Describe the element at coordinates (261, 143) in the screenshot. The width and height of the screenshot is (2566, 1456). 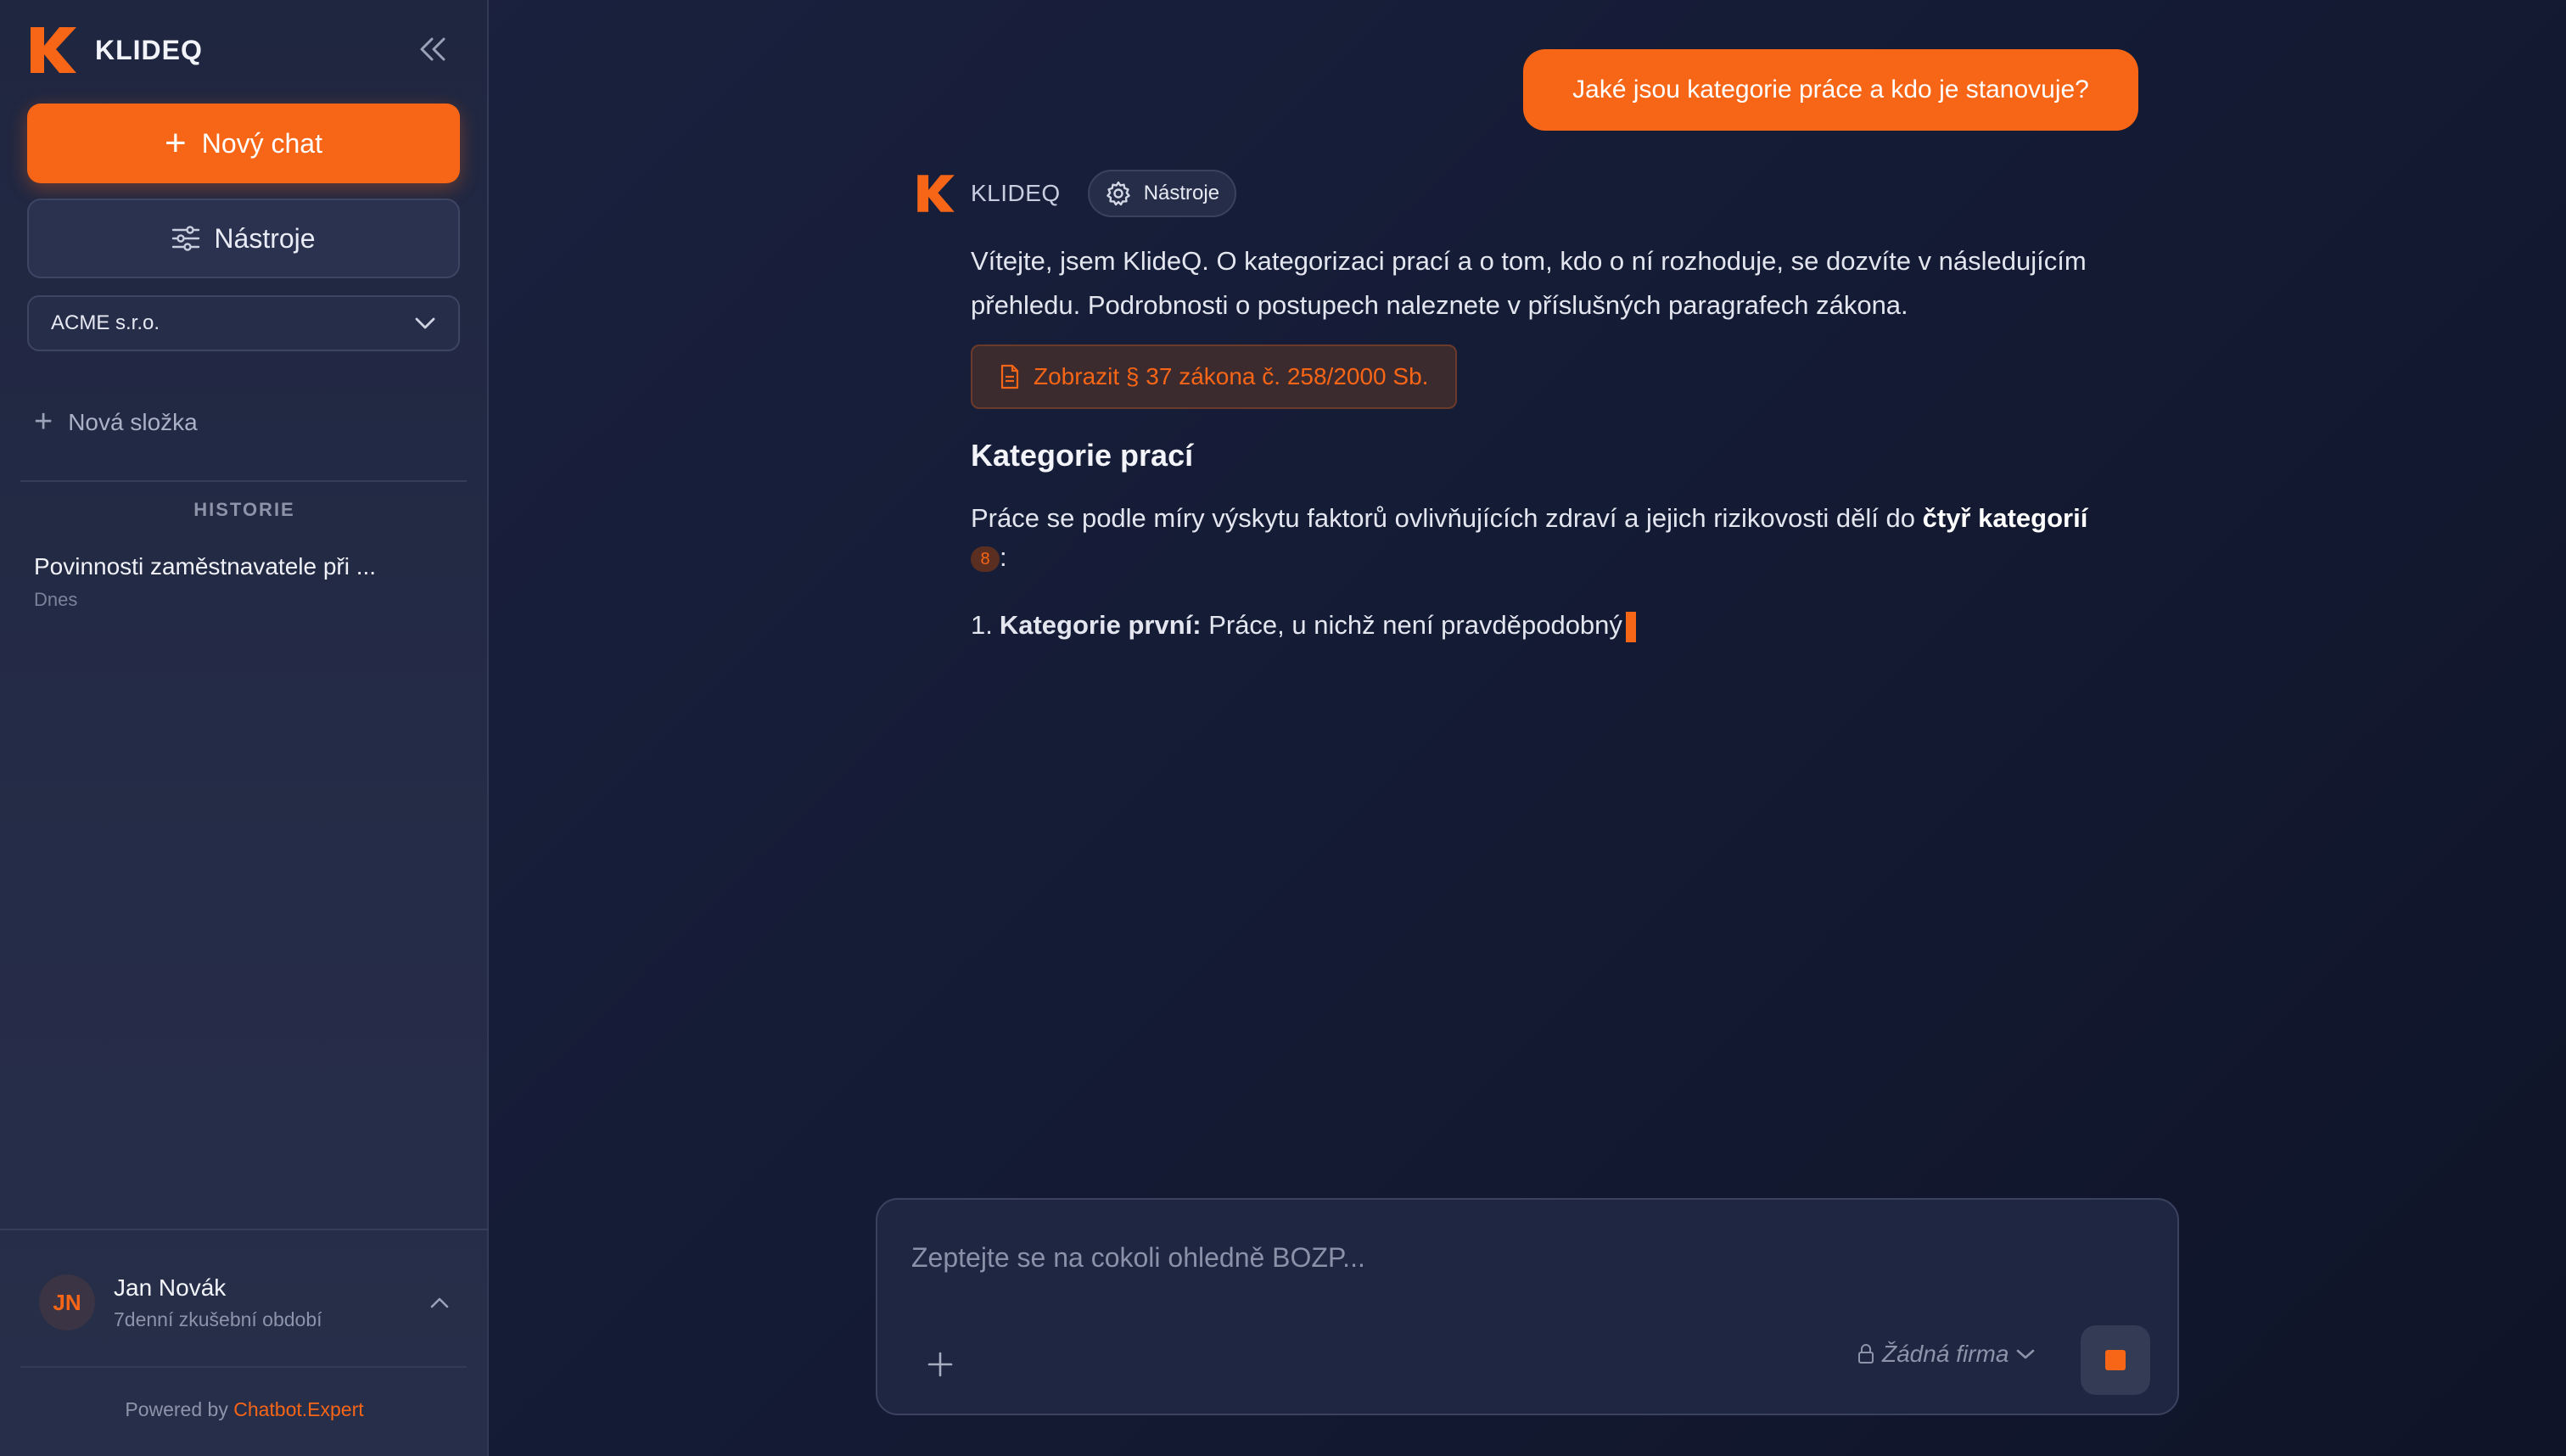
I see `new-chat-label: Nový chat` at that location.